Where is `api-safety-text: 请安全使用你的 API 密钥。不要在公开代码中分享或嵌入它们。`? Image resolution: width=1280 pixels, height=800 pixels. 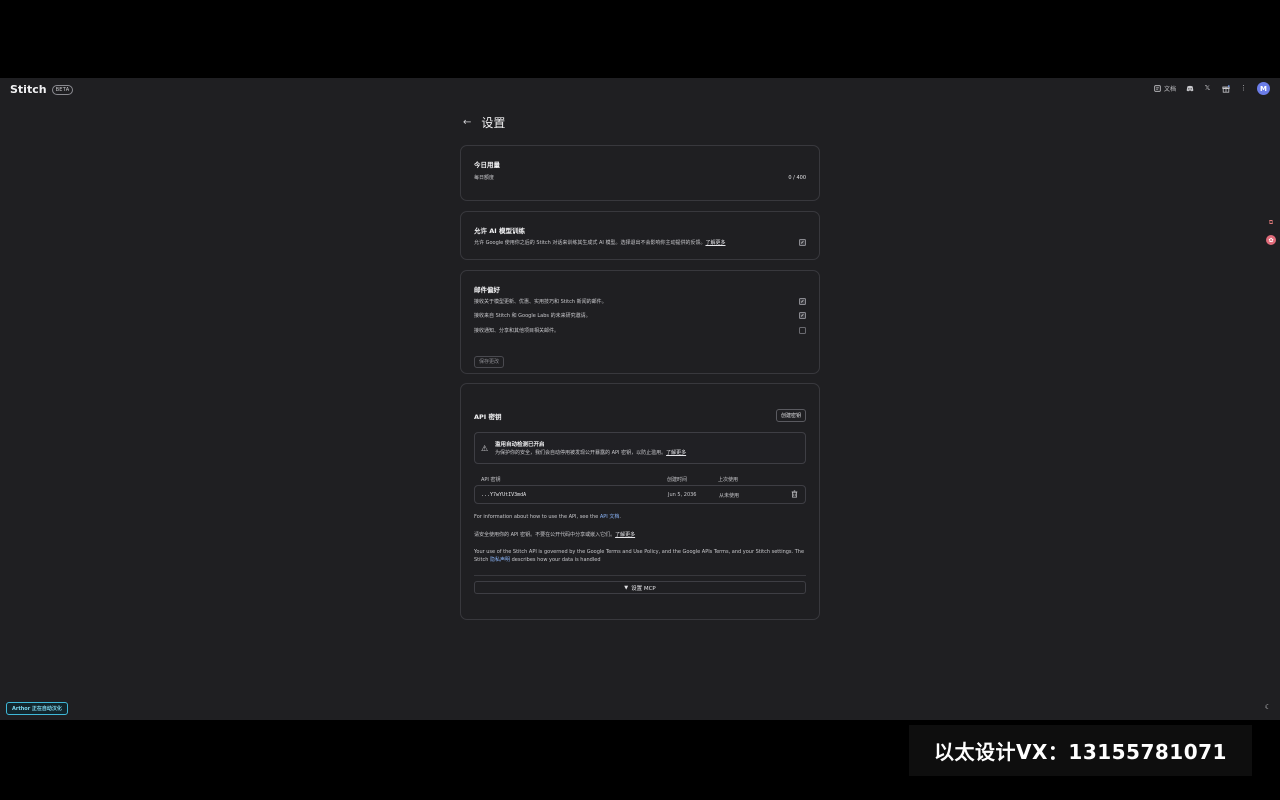 api-safety-text: 请安全使用你的 API 密钥。不要在公开代码中分享或嵌入它们。 is located at coordinates (545, 535).